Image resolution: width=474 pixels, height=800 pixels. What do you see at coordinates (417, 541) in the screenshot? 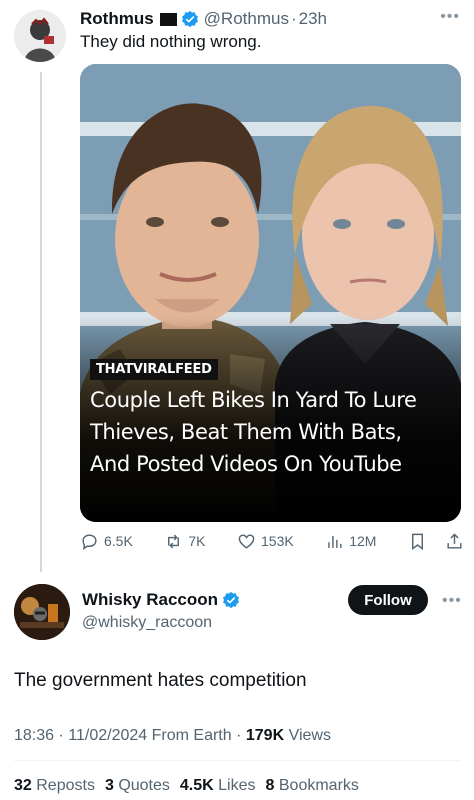
I see `bookmark-icon` at bounding box center [417, 541].